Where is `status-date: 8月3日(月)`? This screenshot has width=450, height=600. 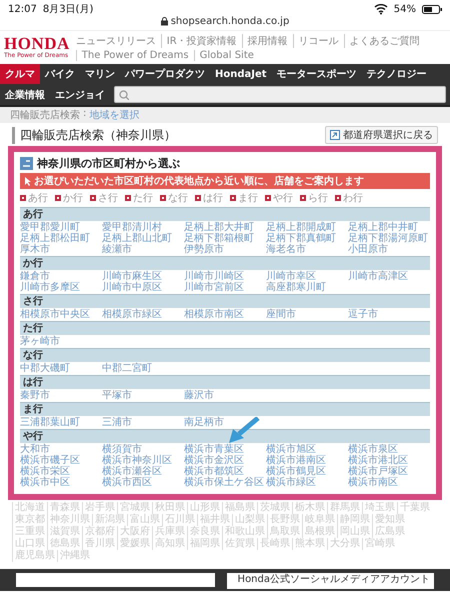 status-date: 8月3日(月) is located at coordinates (68, 9).